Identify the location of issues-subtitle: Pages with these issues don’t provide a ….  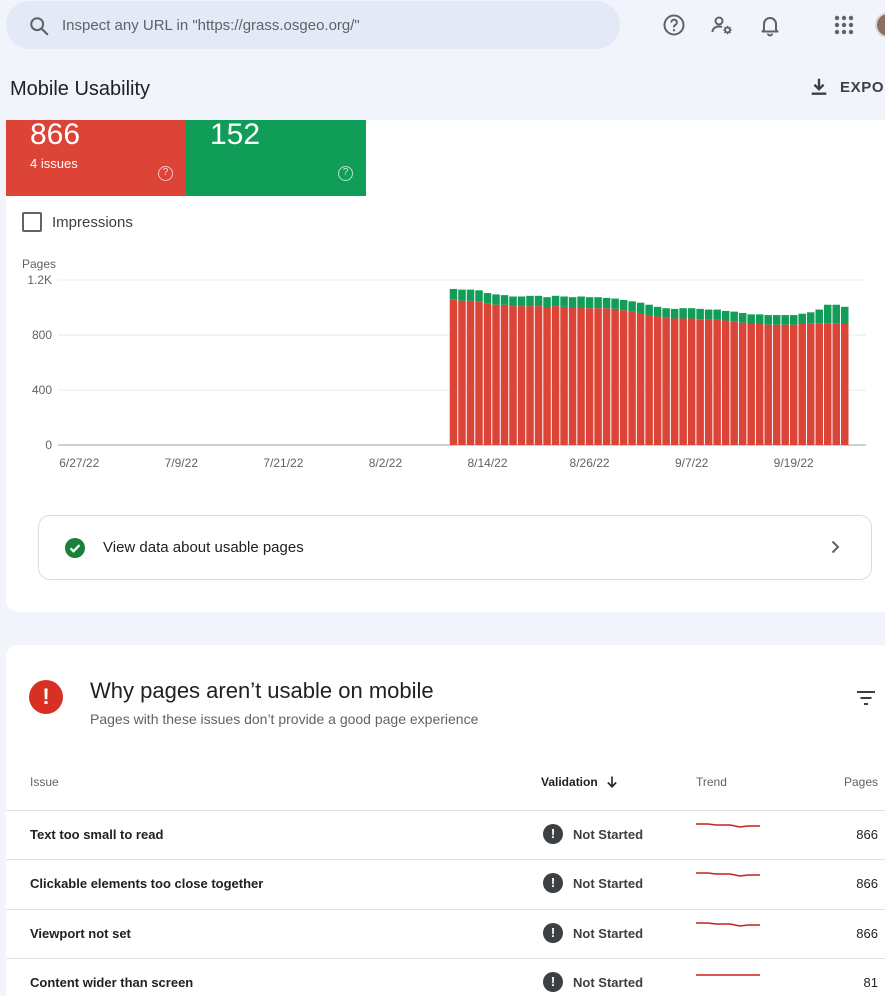
(284, 719).